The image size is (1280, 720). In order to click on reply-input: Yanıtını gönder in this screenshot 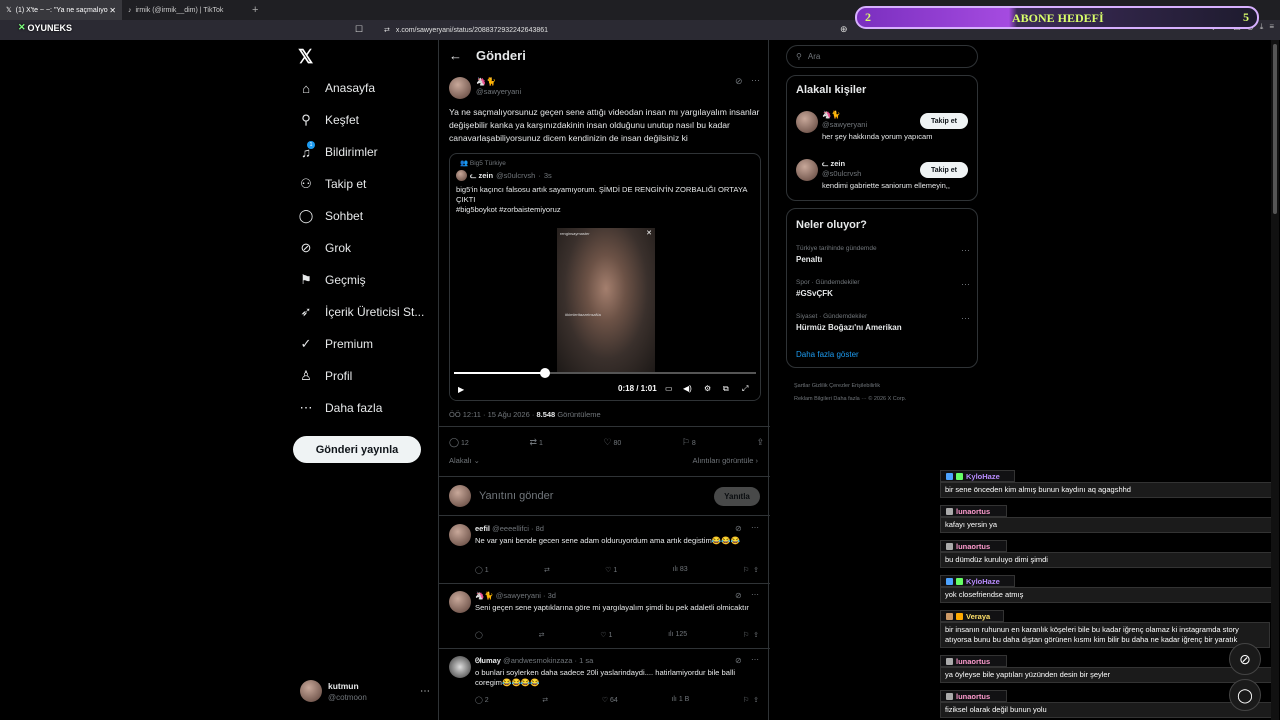, I will do `click(592, 496)`.